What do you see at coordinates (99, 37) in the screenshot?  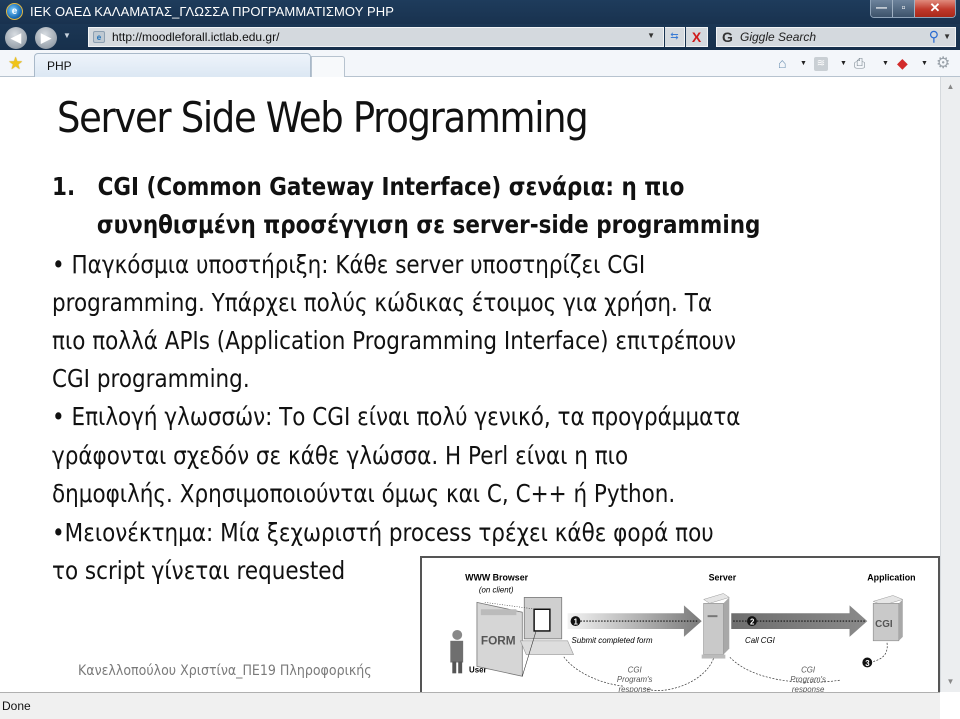 I see `site-favicon-icon: e` at bounding box center [99, 37].